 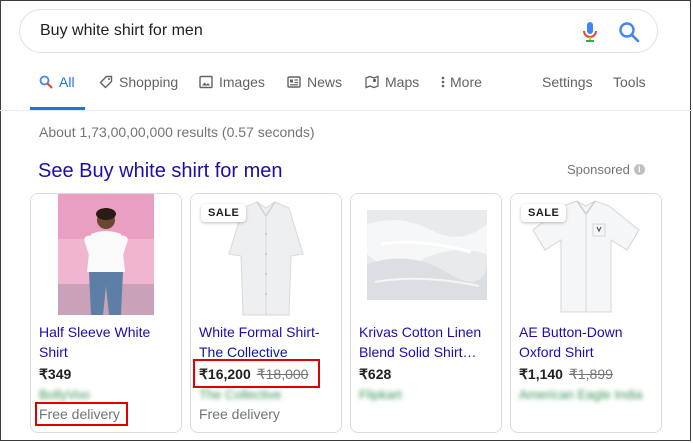 I want to click on tab-maps: Maps, so click(x=392, y=92).